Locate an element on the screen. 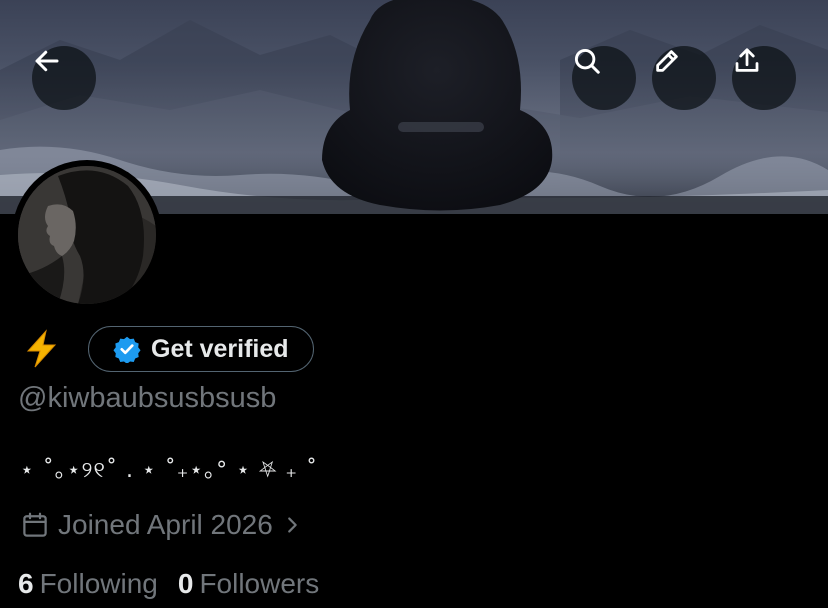 Image resolution: width=828 pixels, height=608 pixels. chevron-right-icon is located at coordinates (292, 525).